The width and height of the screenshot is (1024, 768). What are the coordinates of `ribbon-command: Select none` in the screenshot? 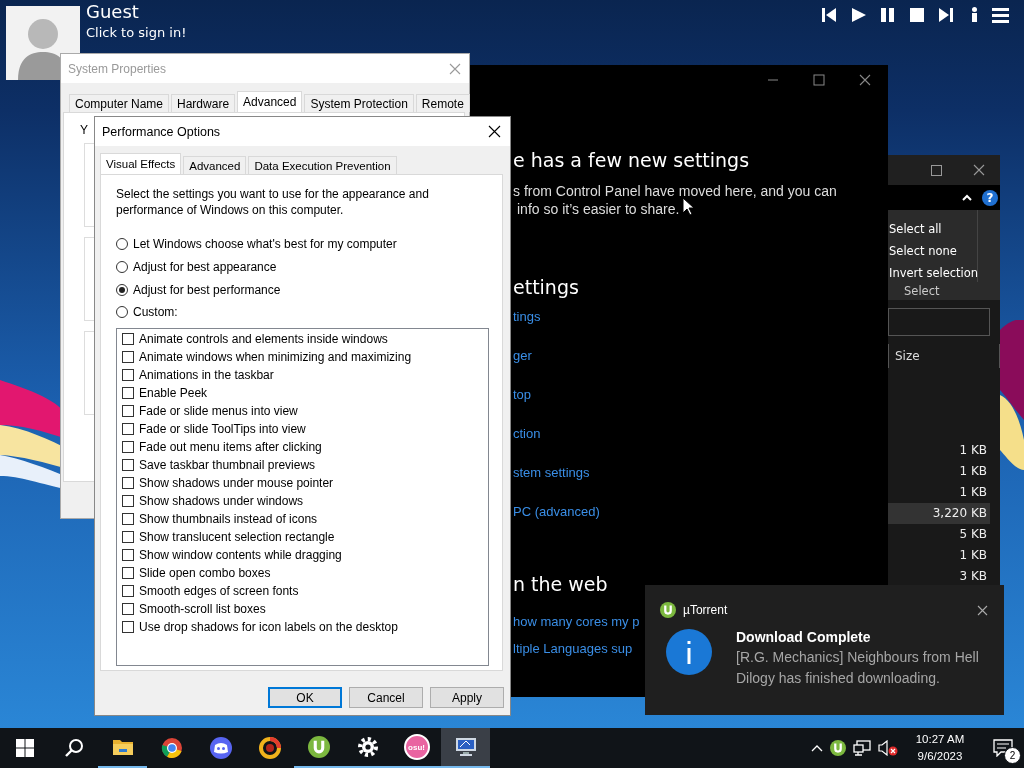 It's located at (933, 251).